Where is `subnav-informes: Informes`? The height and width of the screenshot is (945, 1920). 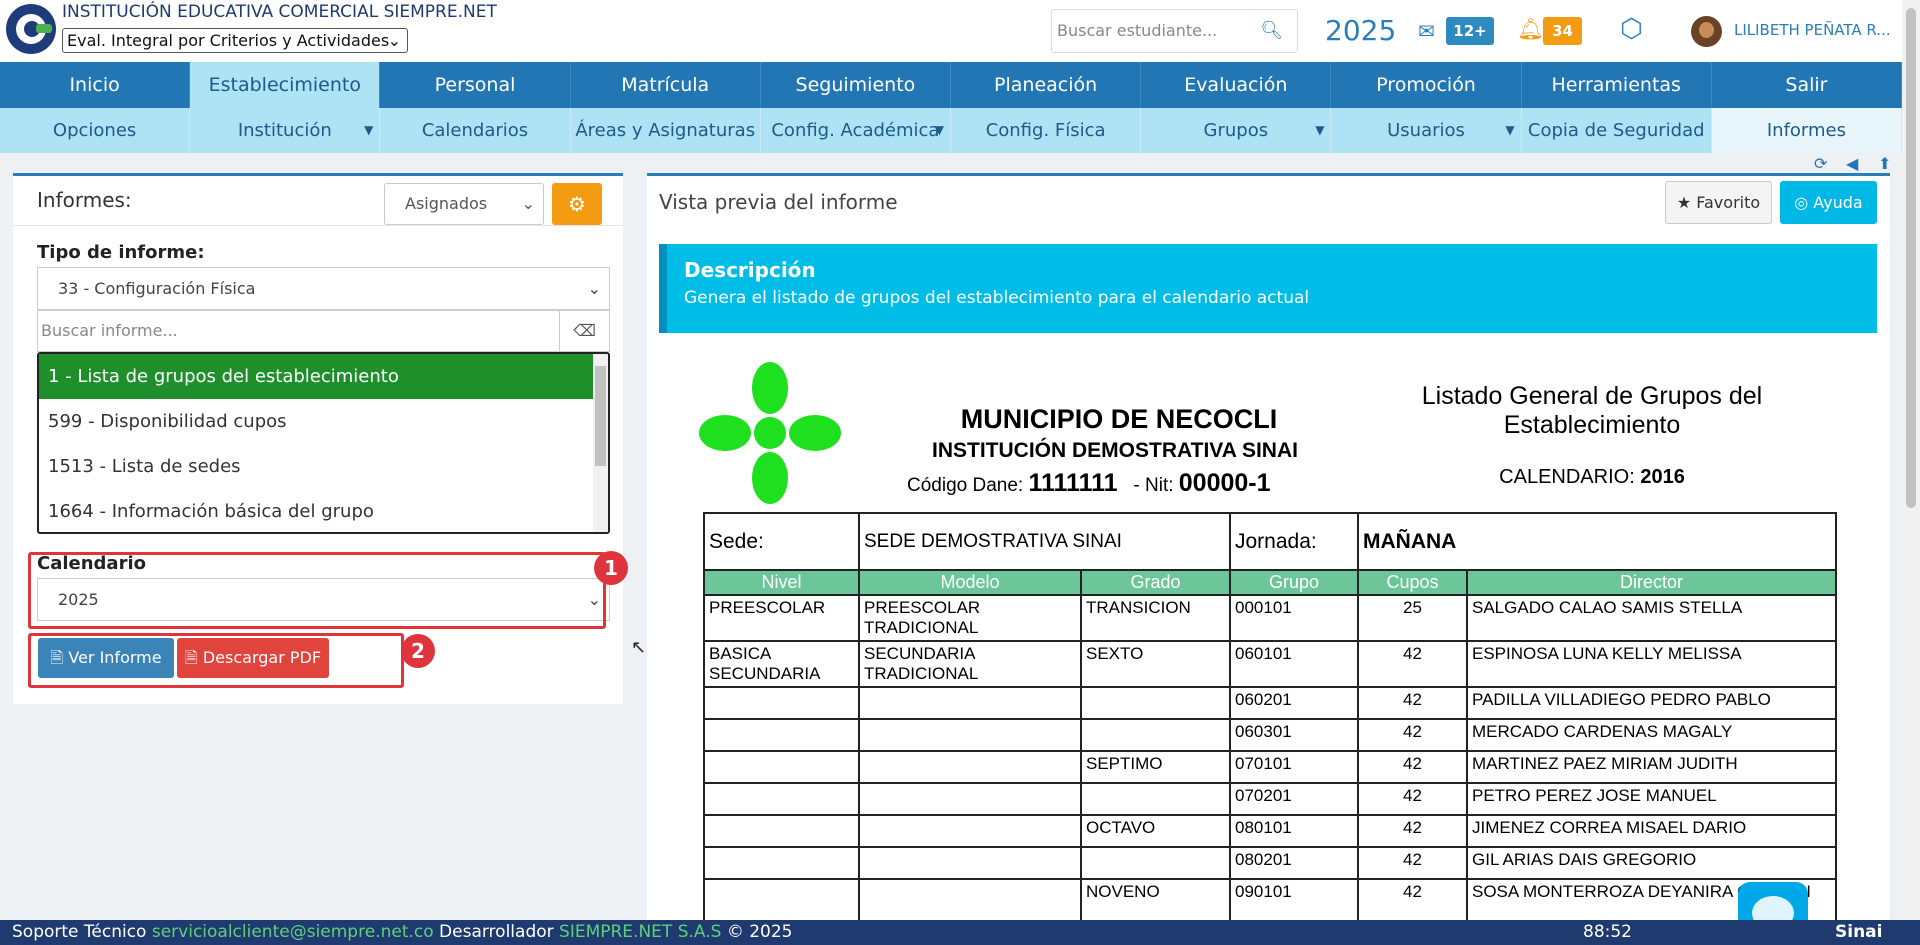
subnav-informes: Informes is located at coordinates (1807, 130).